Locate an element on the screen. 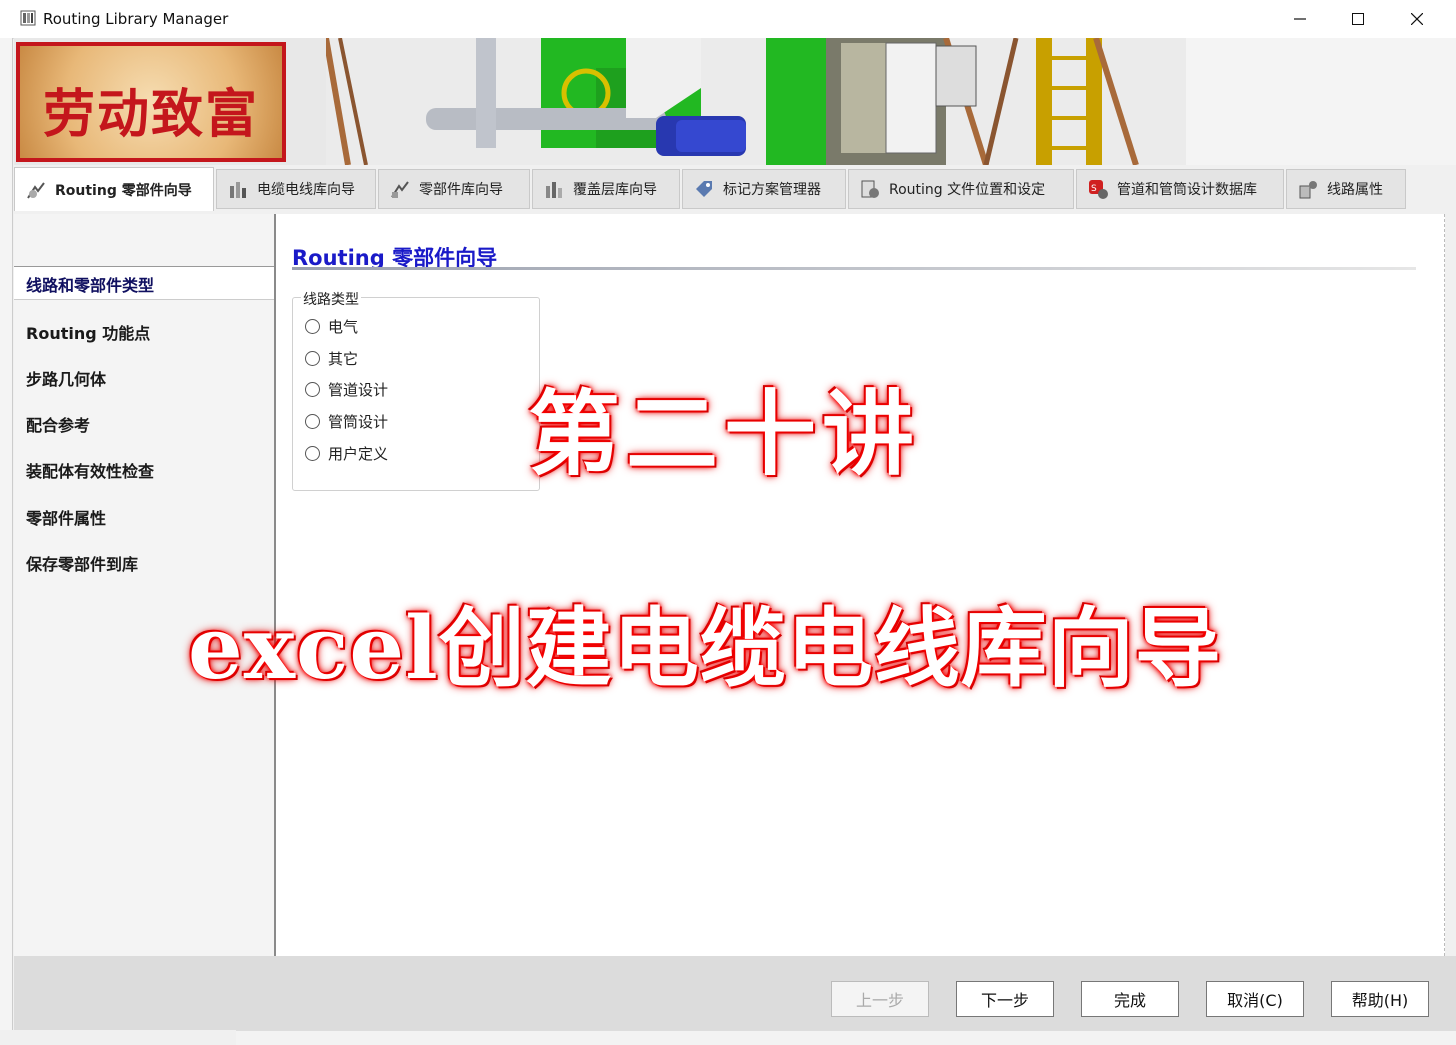  maximize-button is located at coordinates (1358, 19).